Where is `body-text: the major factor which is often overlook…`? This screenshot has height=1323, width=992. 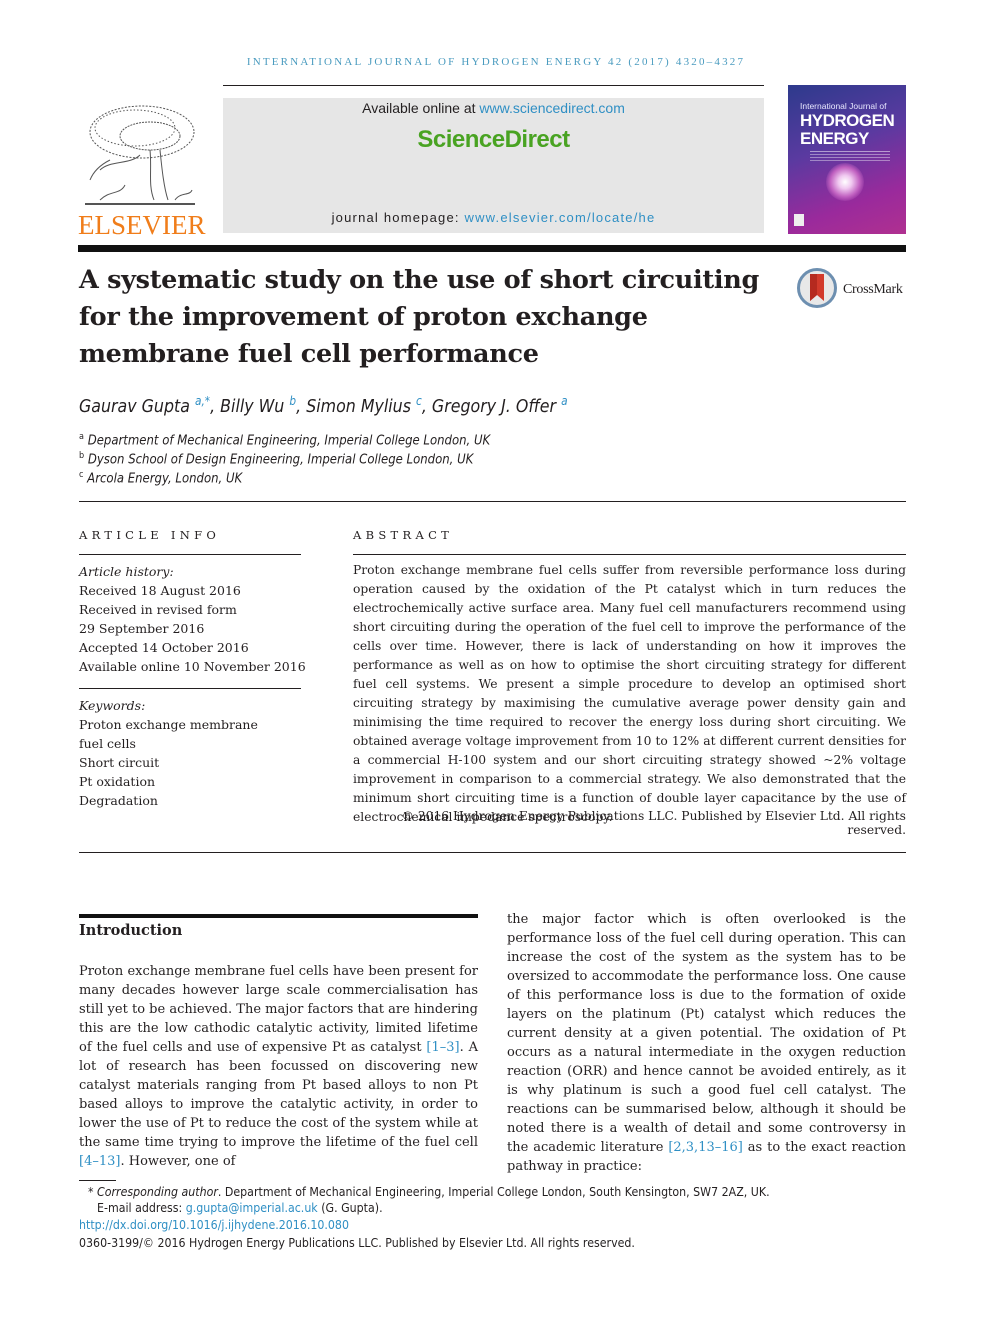 body-text: the major factor which is often overlook… is located at coordinates (706, 1033).